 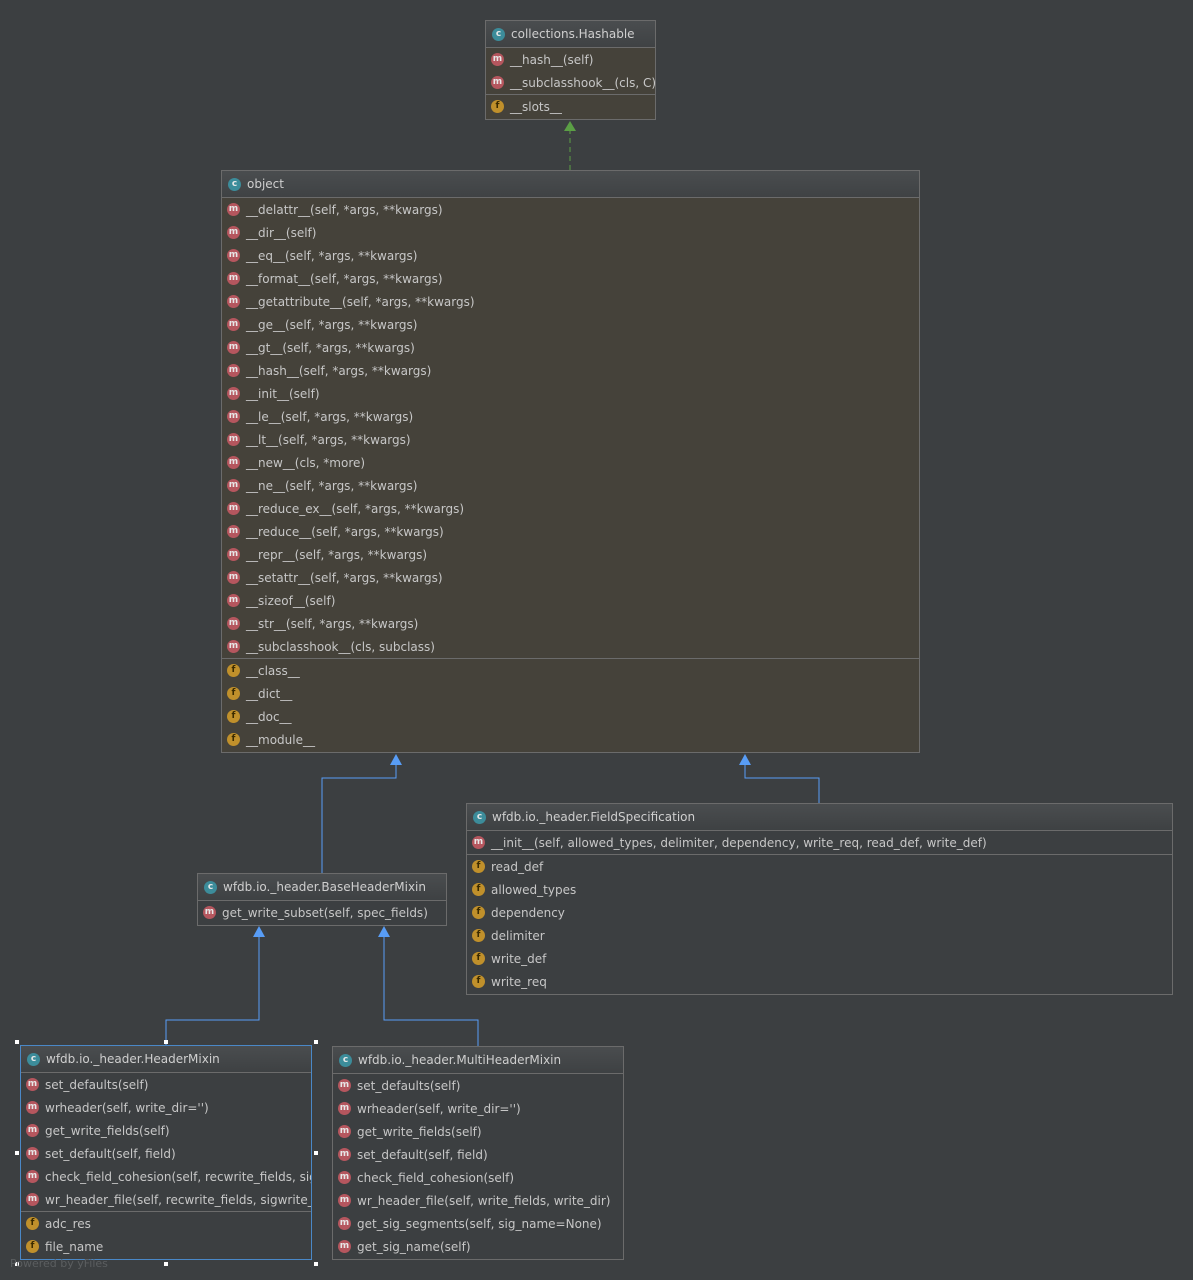 I want to click on resize-handle-nw, so click(x=17, y=1042).